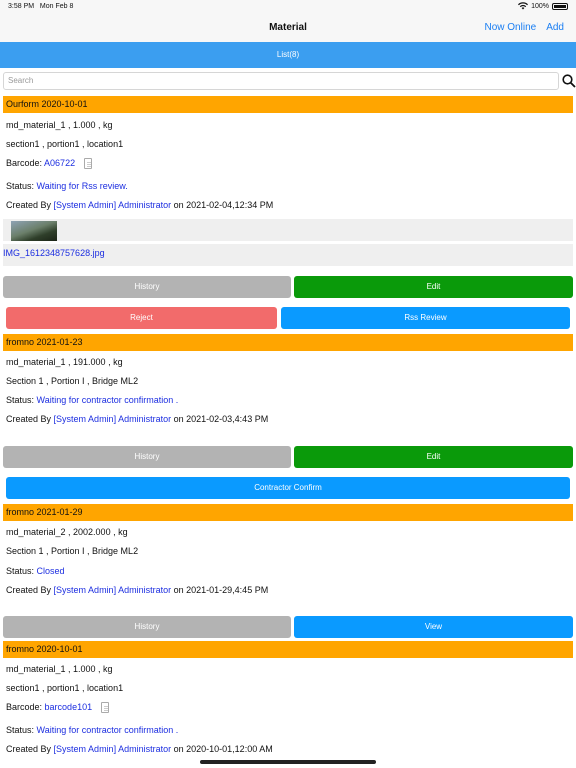  Describe the element at coordinates (59, 163) in the screenshot. I see `barcode-link: A06722` at that location.